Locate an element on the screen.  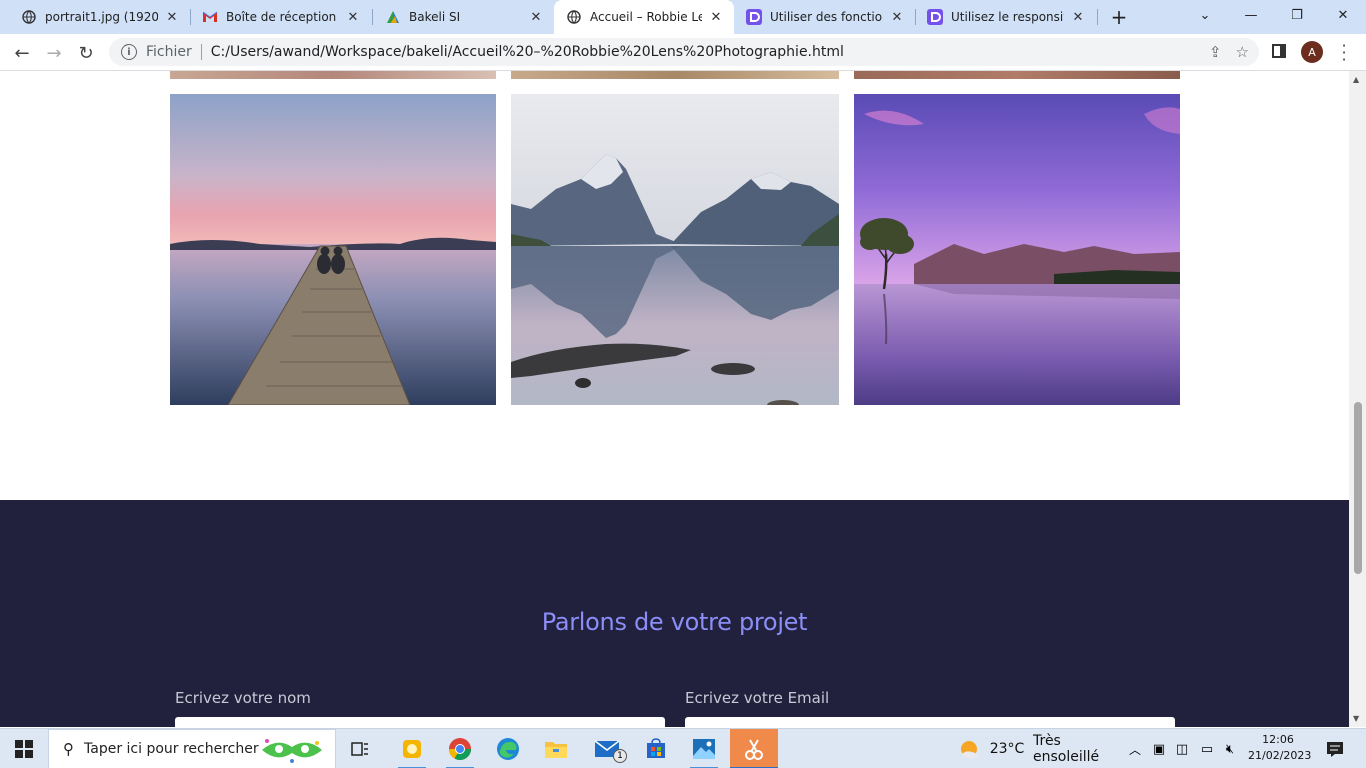
tab-separator is located at coordinates (1097, 17).